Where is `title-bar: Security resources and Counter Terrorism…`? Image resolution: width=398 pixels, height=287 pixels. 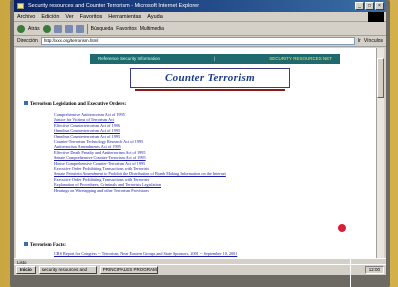
title-bar: Security resources and Counter Terrorism… is located at coordinates (200, 6).